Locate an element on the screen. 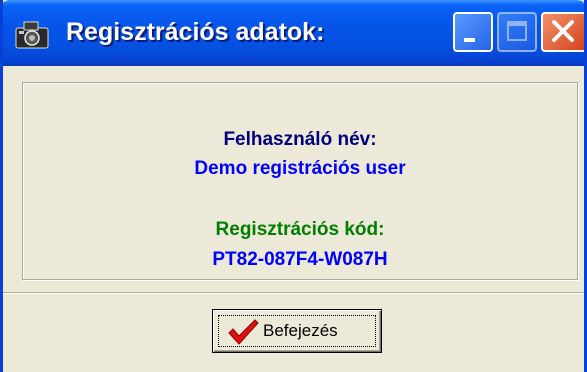  close-button is located at coordinates (562, 32).